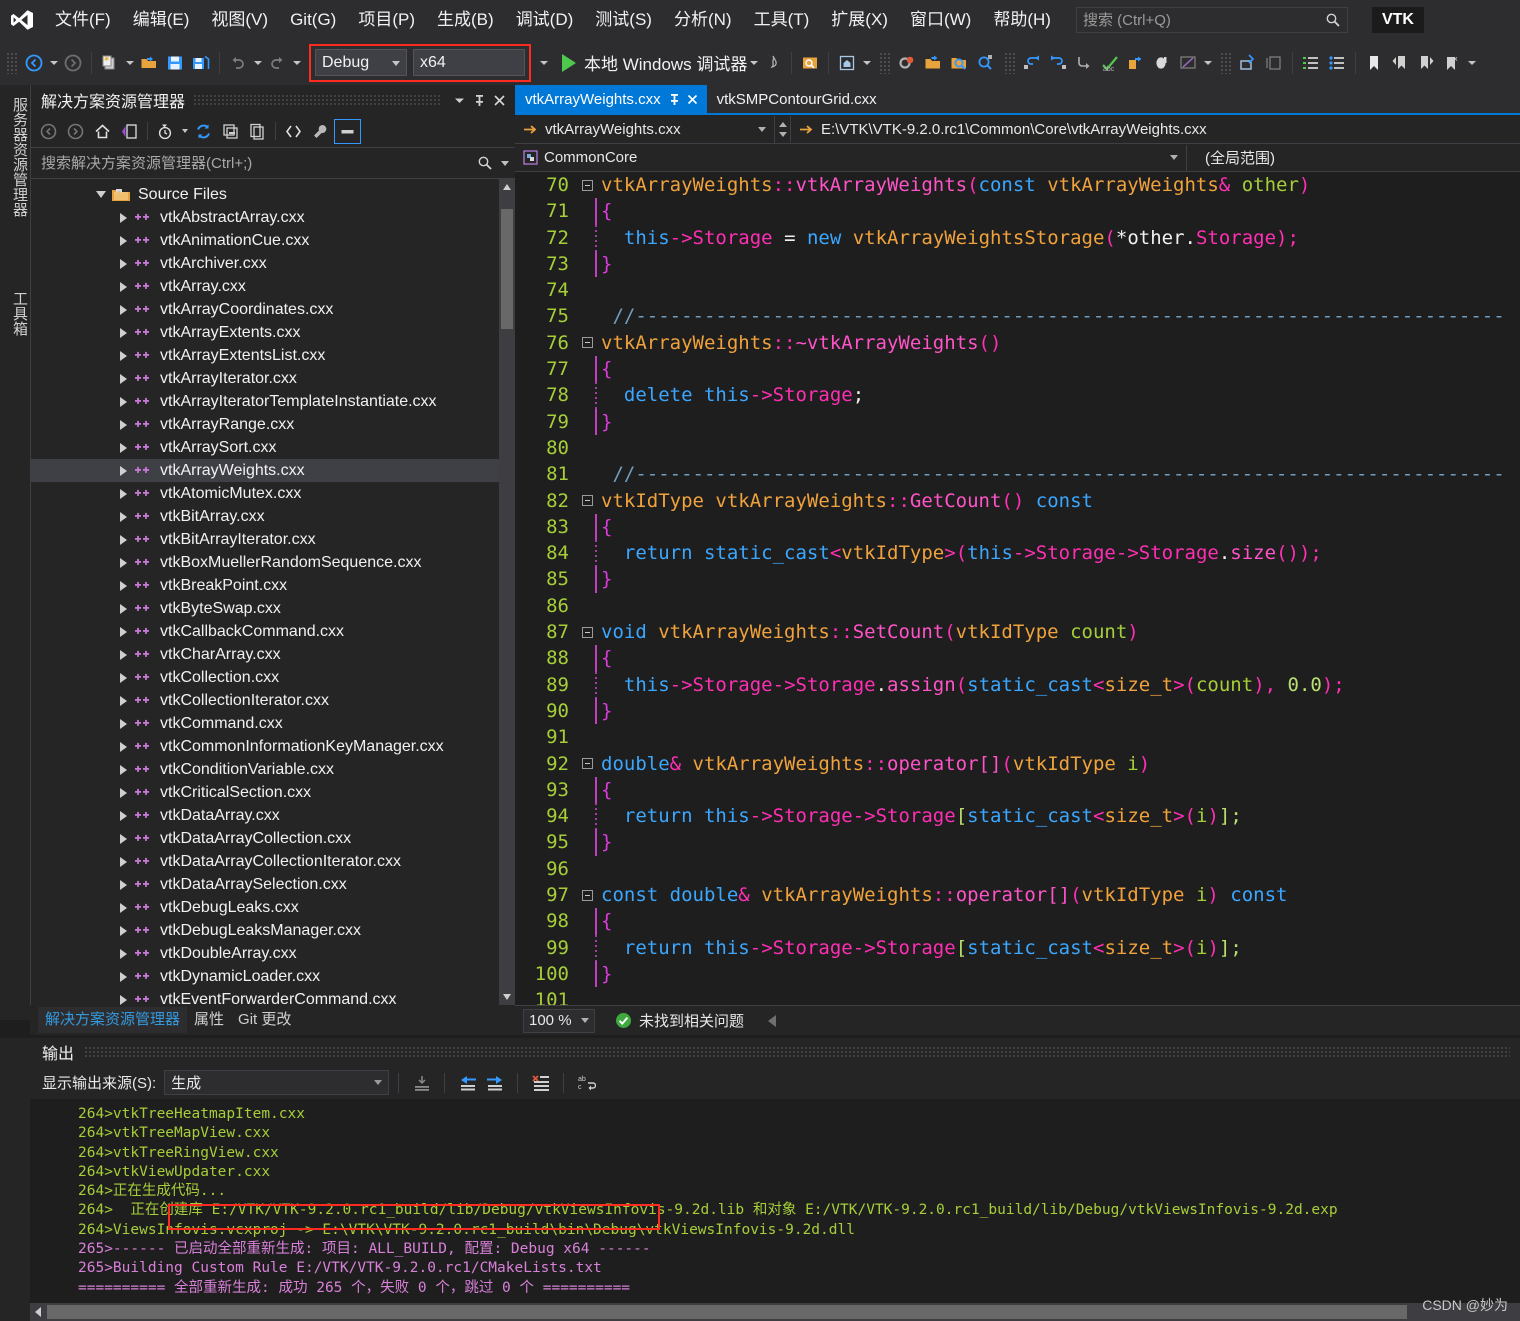  Describe the element at coordinates (273, 332) in the screenshot. I see `tree-node-file: vtkArrayExtents.cxx` at that location.